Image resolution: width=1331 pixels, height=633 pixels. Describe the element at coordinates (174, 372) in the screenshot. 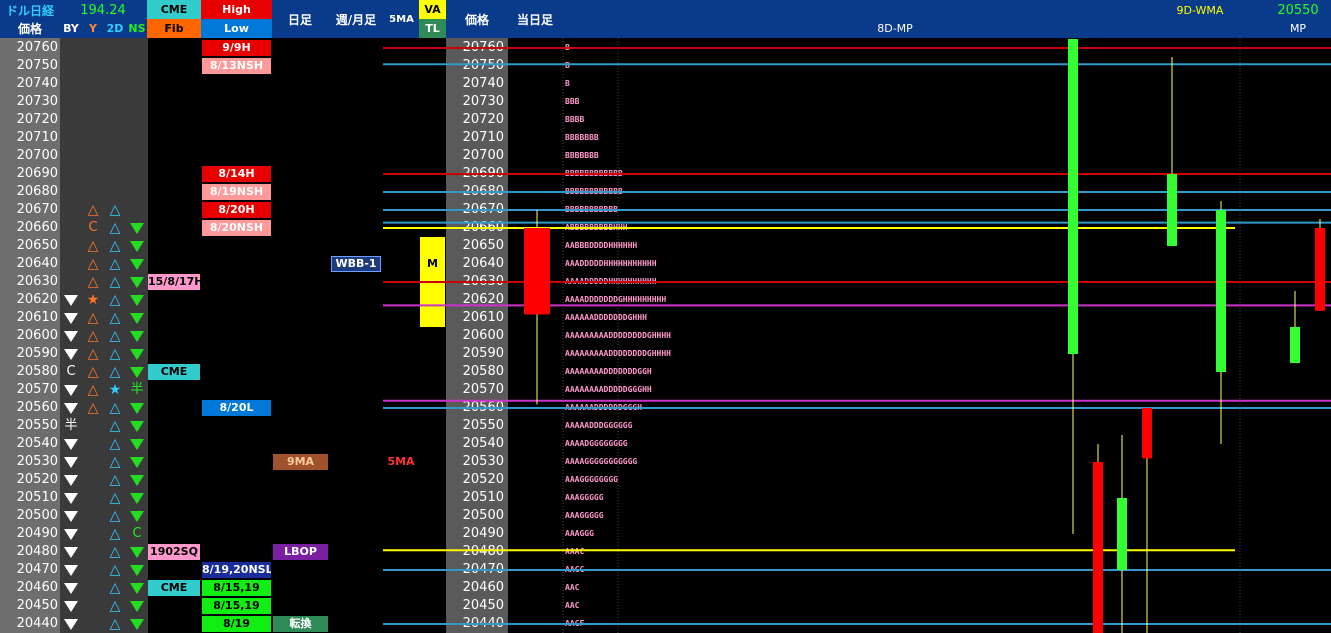

I see `cme-label: CME` at that location.